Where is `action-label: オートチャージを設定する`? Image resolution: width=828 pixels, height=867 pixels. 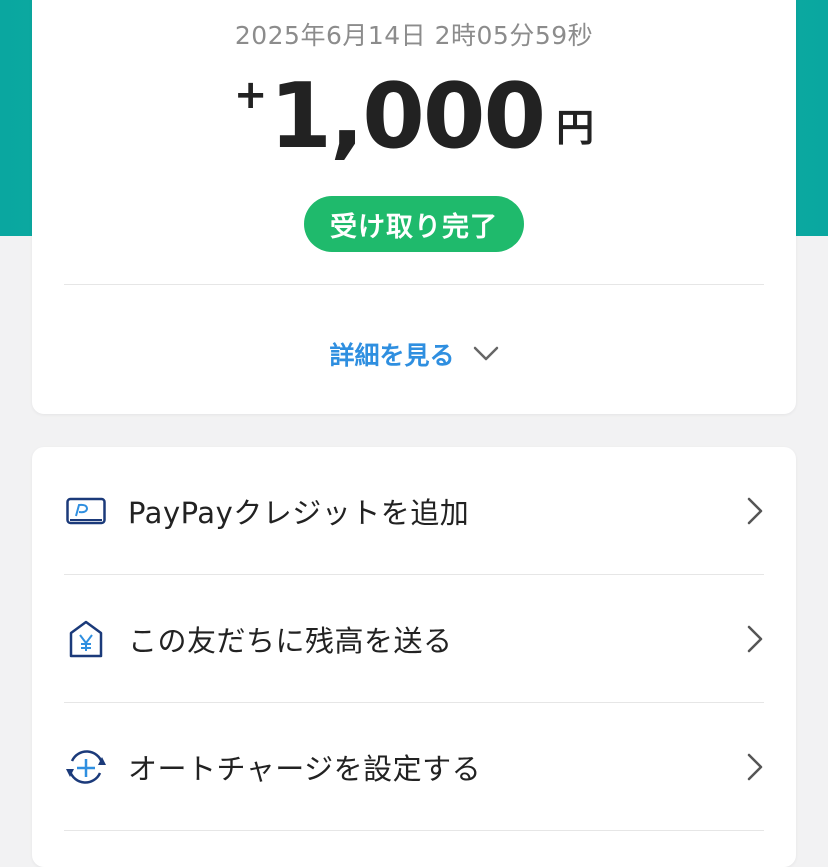 action-label: オートチャージを設定する is located at coordinates (305, 768).